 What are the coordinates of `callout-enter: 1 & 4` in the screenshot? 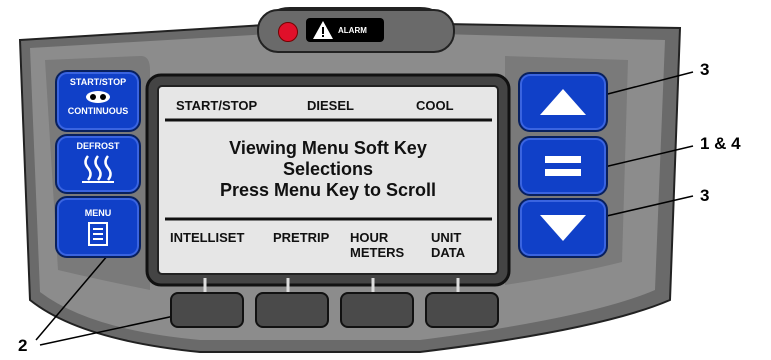 It's located at (720, 143).